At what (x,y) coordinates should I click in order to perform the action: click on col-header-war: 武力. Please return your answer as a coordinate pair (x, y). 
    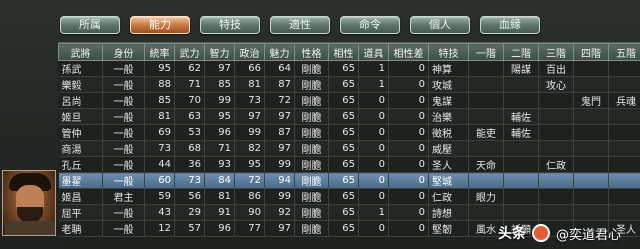
    Looking at the image, I should click on (189, 52).